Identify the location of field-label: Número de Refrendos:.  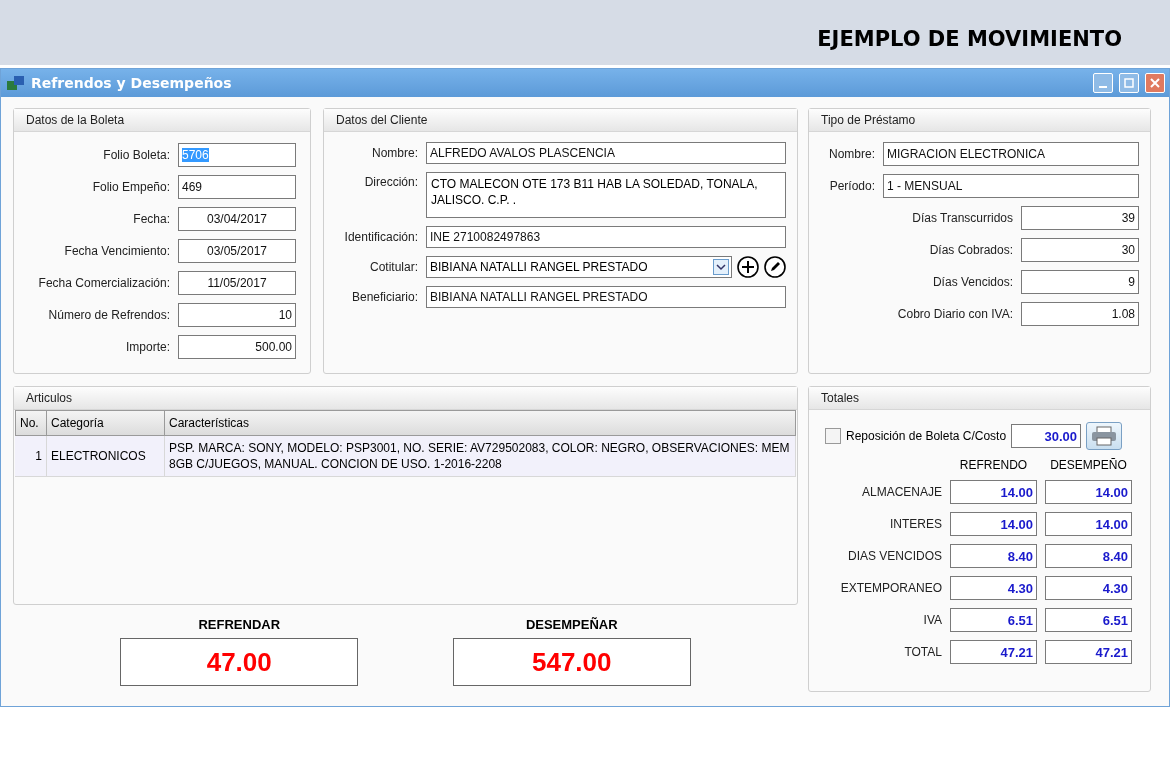
(108, 315).